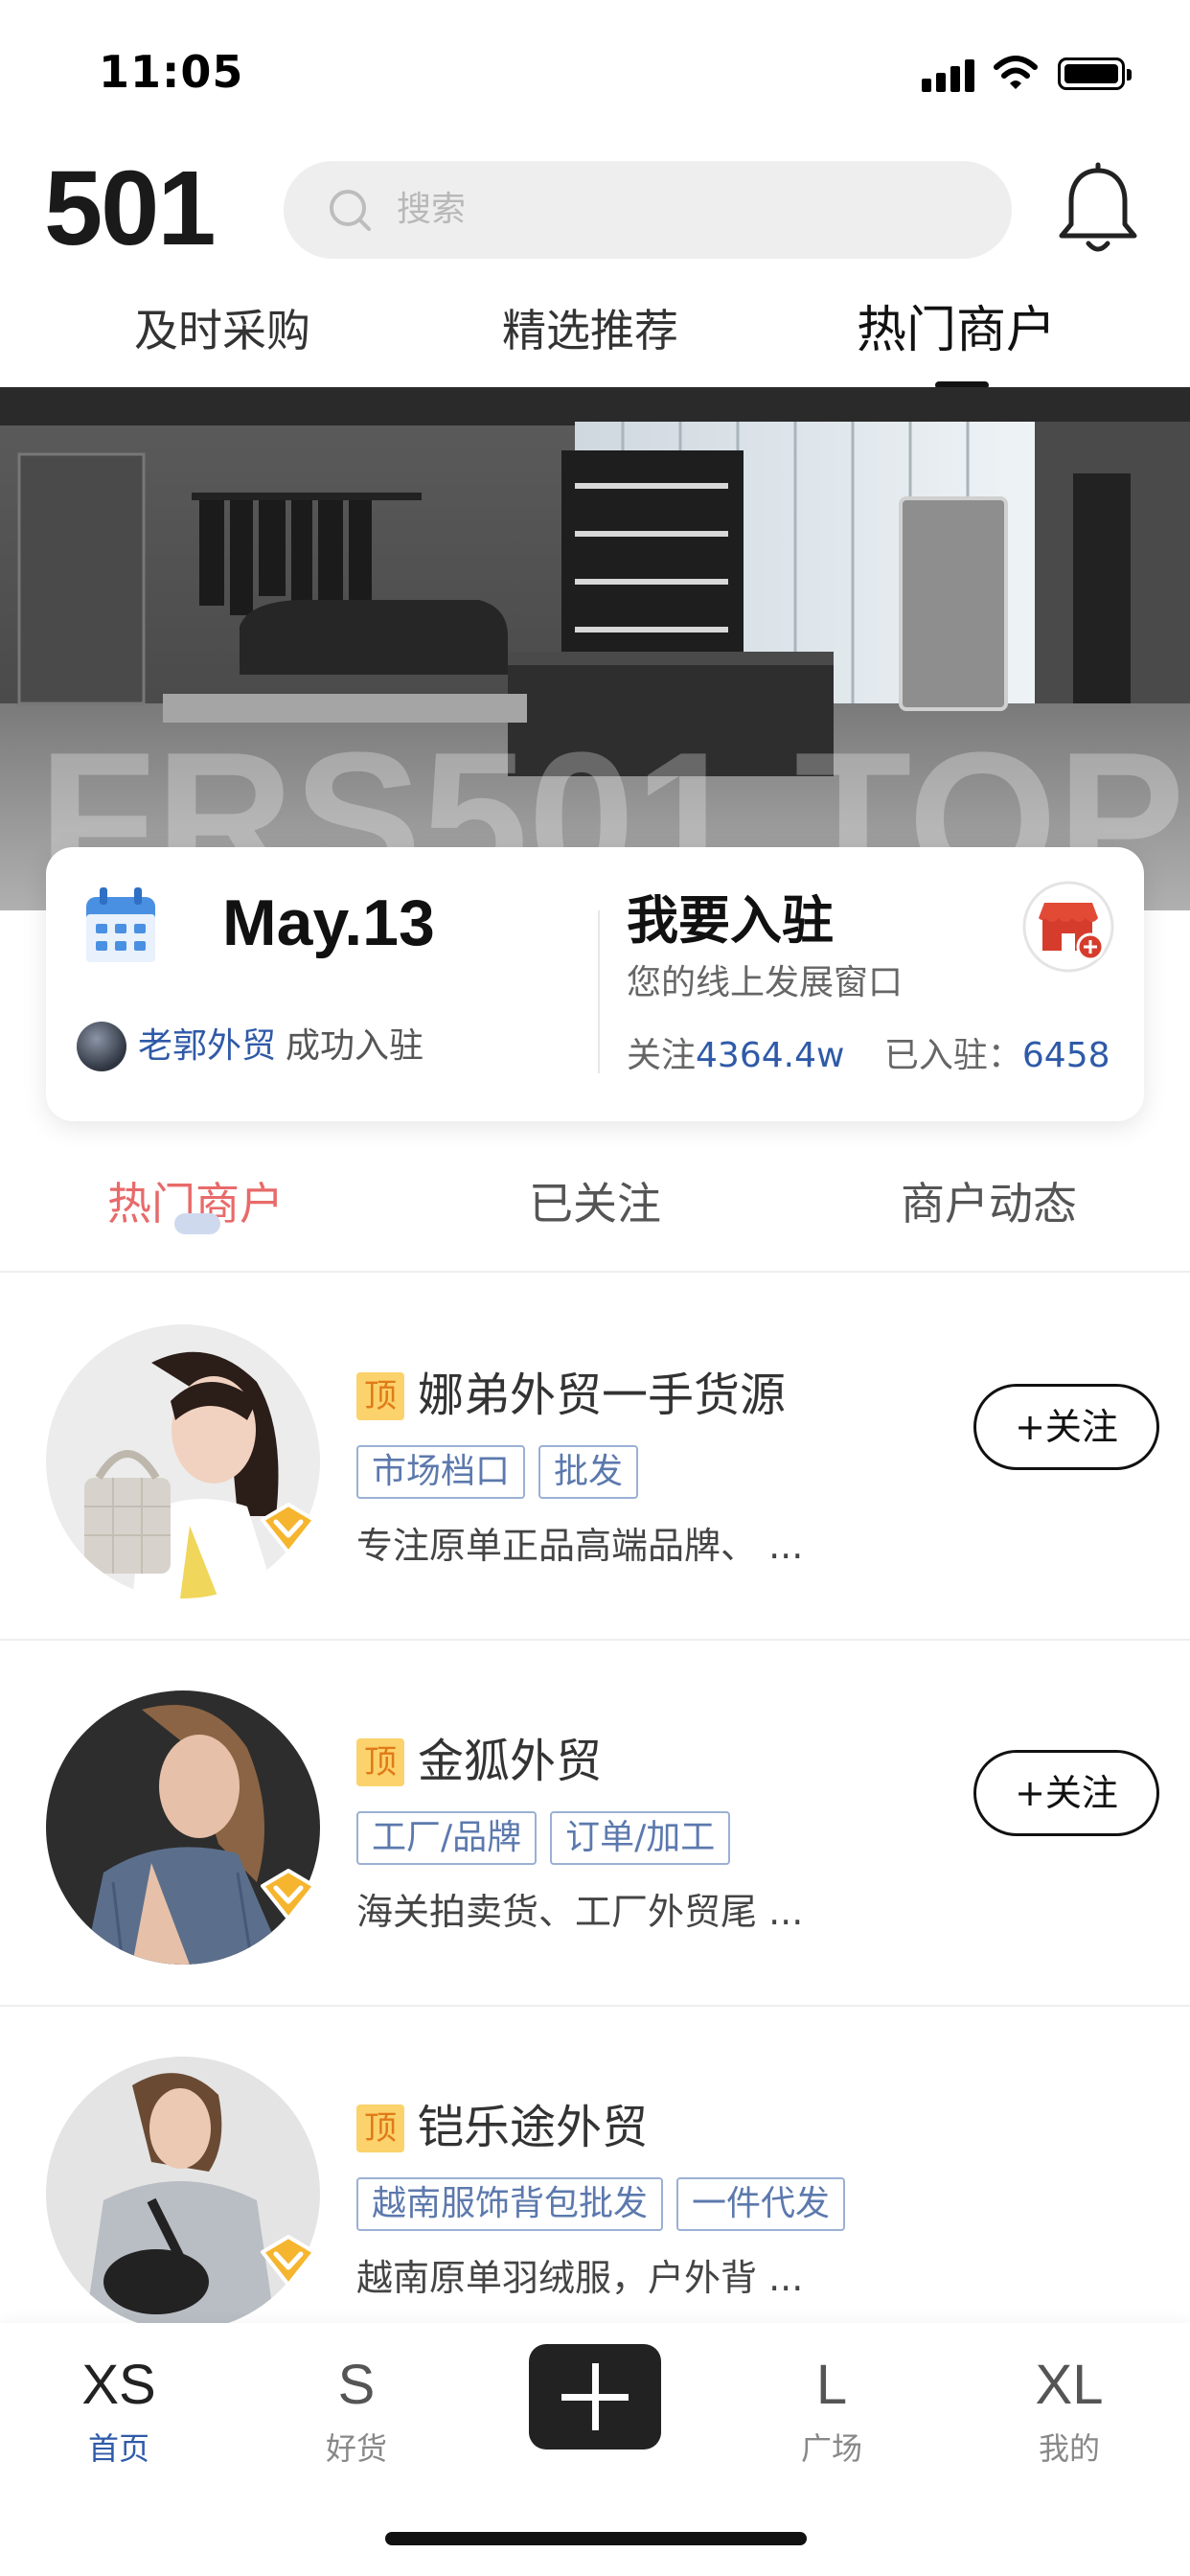 This screenshot has width=1190, height=2576. What do you see at coordinates (949, 75) in the screenshot?
I see `cellular-signal-icon` at bounding box center [949, 75].